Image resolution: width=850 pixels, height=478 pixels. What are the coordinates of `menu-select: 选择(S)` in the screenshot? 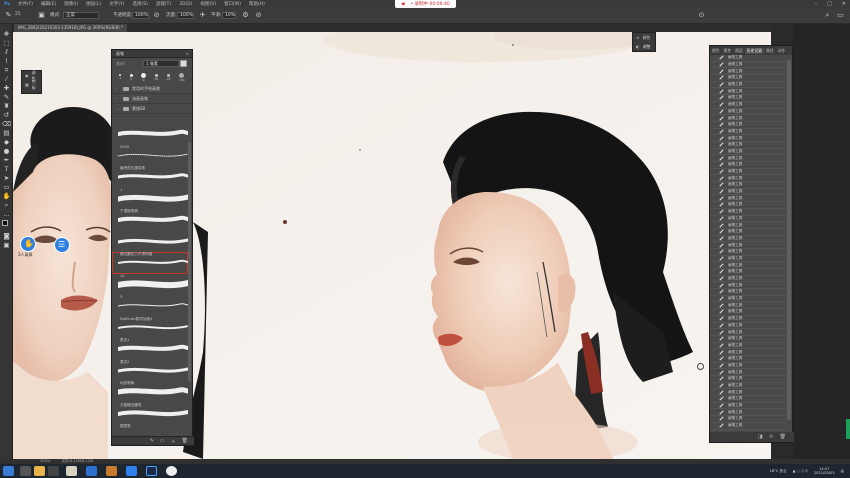 It's located at (140, 4).